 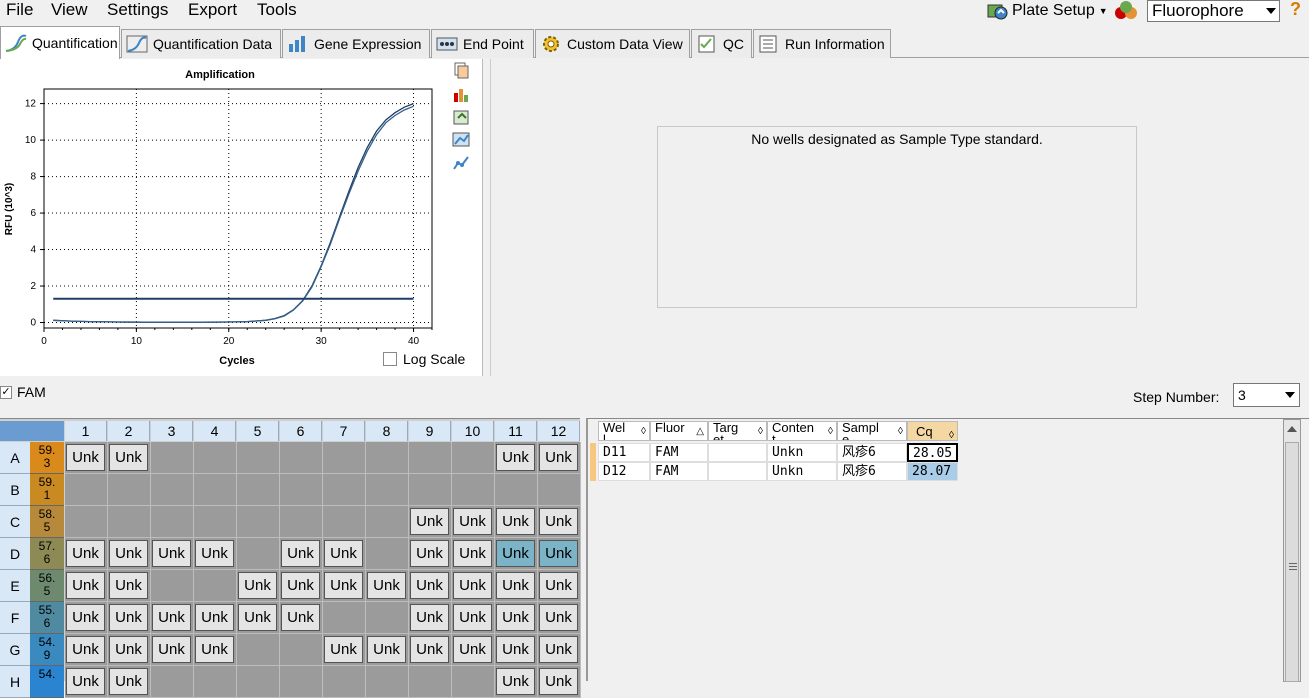 I want to click on table-cell: D11, so click(x=624, y=452).